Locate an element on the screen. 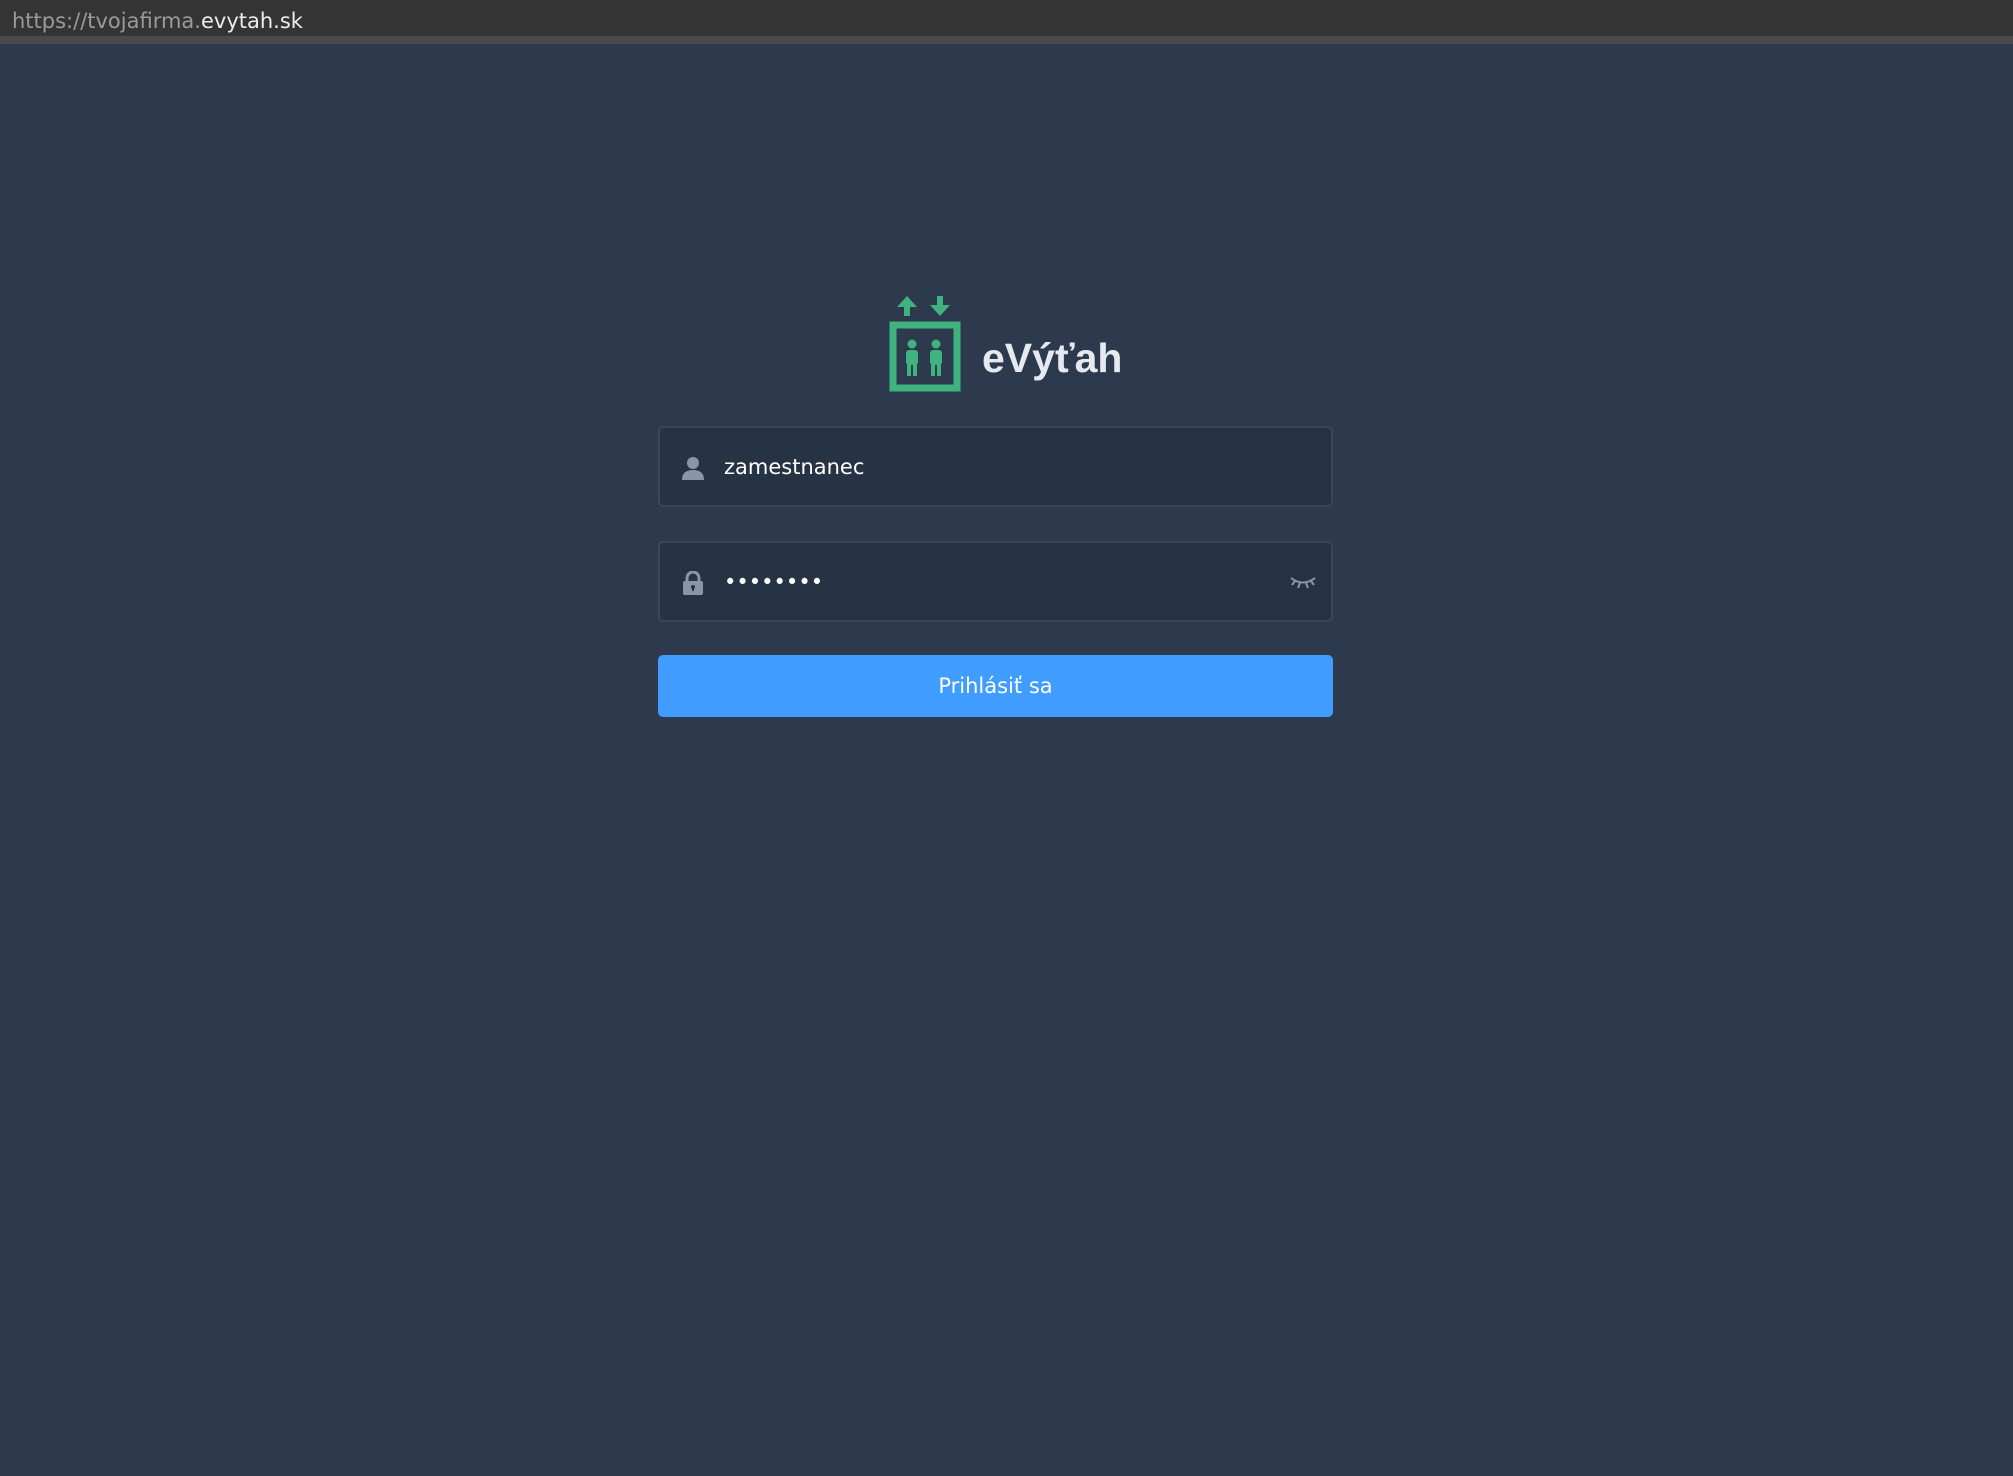 The height and width of the screenshot is (1476, 2013). browser-address-bar: https://tvojafirma.evytah.sk is located at coordinates (1006, 22).